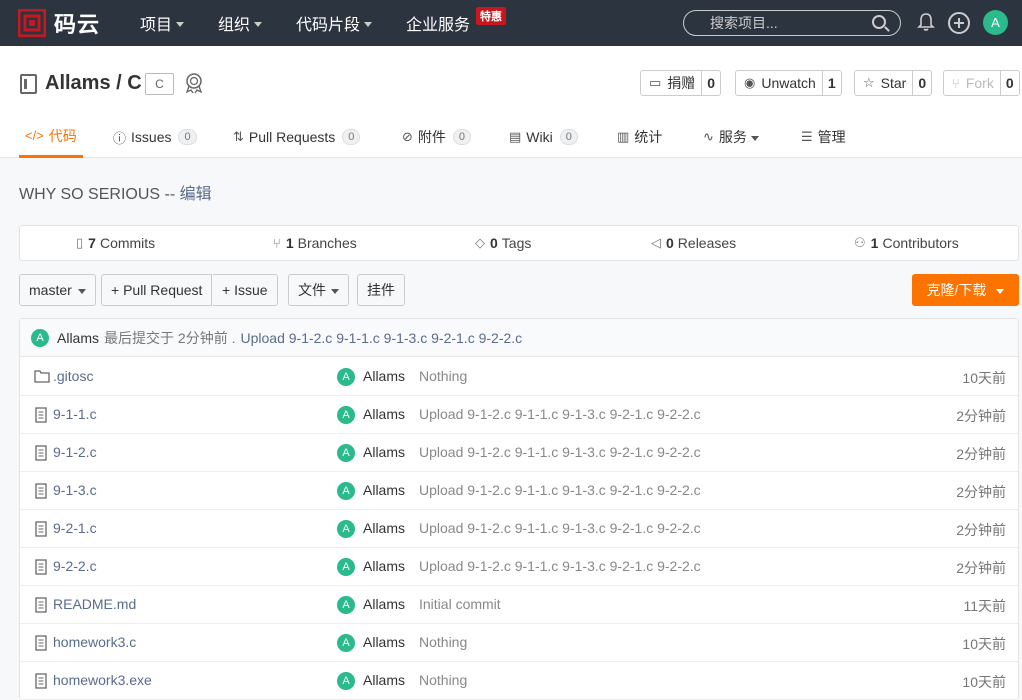 The height and width of the screenshot is (700, 1022). What do you see at coordinates (312, 290) in the screenshot?
I see `file-menu-label: 文件` at bounding box center [312, 290].